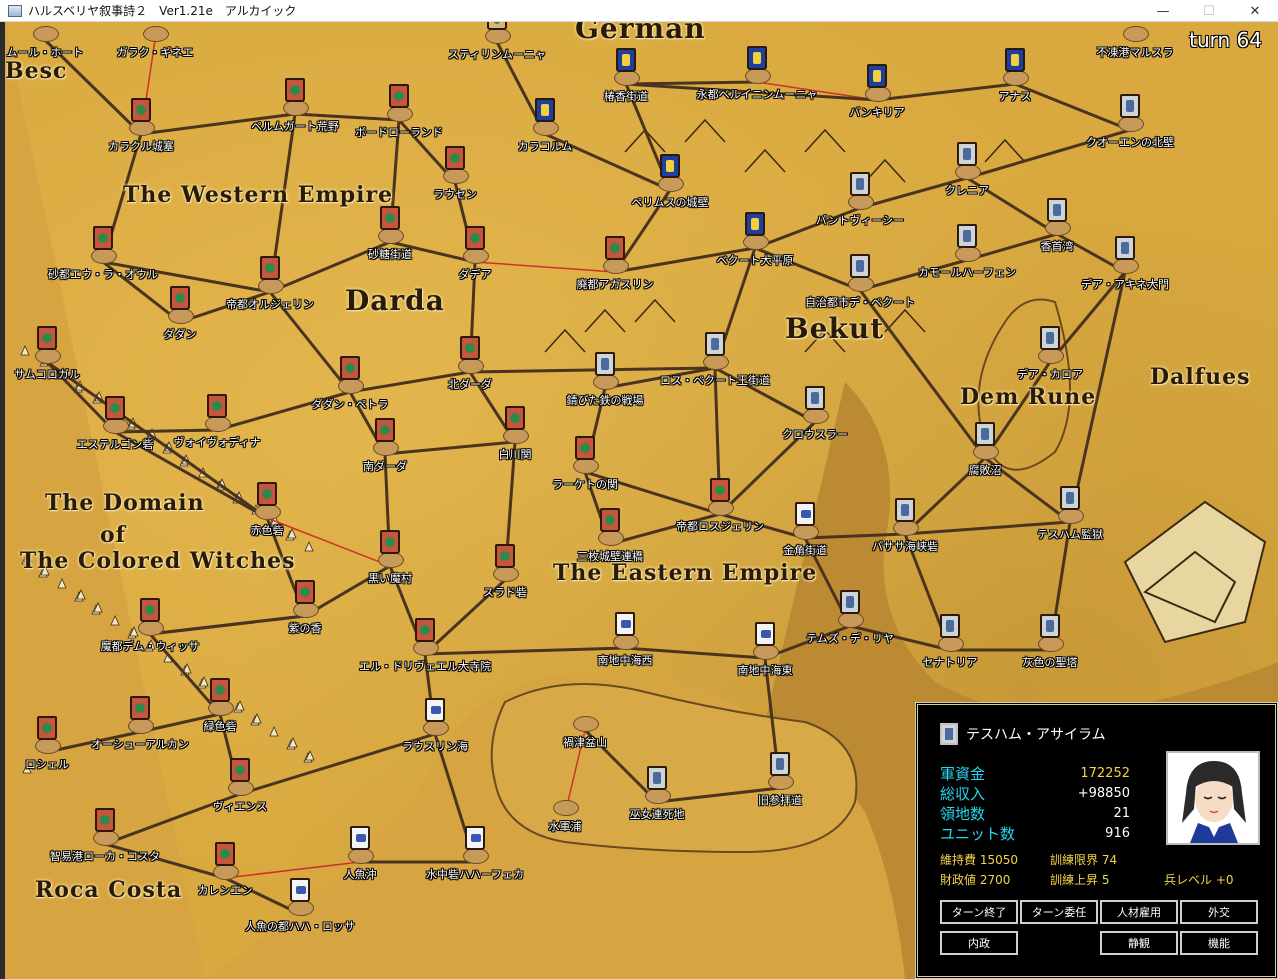 This screenshot has height=979, width=1278. I want to click on city-label: ダダン・ペトラ, so click(350, 404).